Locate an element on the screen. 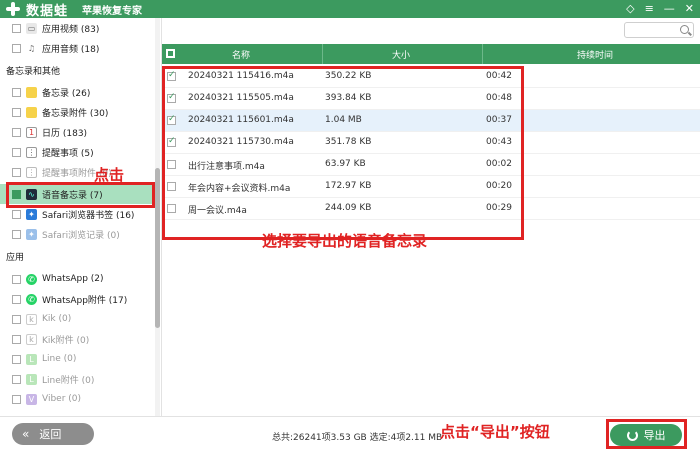  sidebar-item-label: Viber (0) is located at coordinates (62, 399).